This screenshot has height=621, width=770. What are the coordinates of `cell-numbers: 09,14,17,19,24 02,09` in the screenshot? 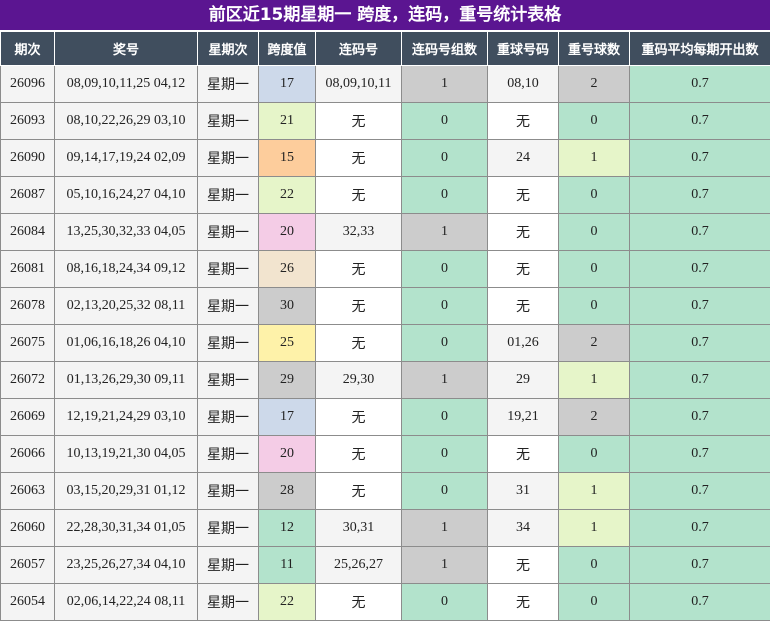 It's located at (126, 158).